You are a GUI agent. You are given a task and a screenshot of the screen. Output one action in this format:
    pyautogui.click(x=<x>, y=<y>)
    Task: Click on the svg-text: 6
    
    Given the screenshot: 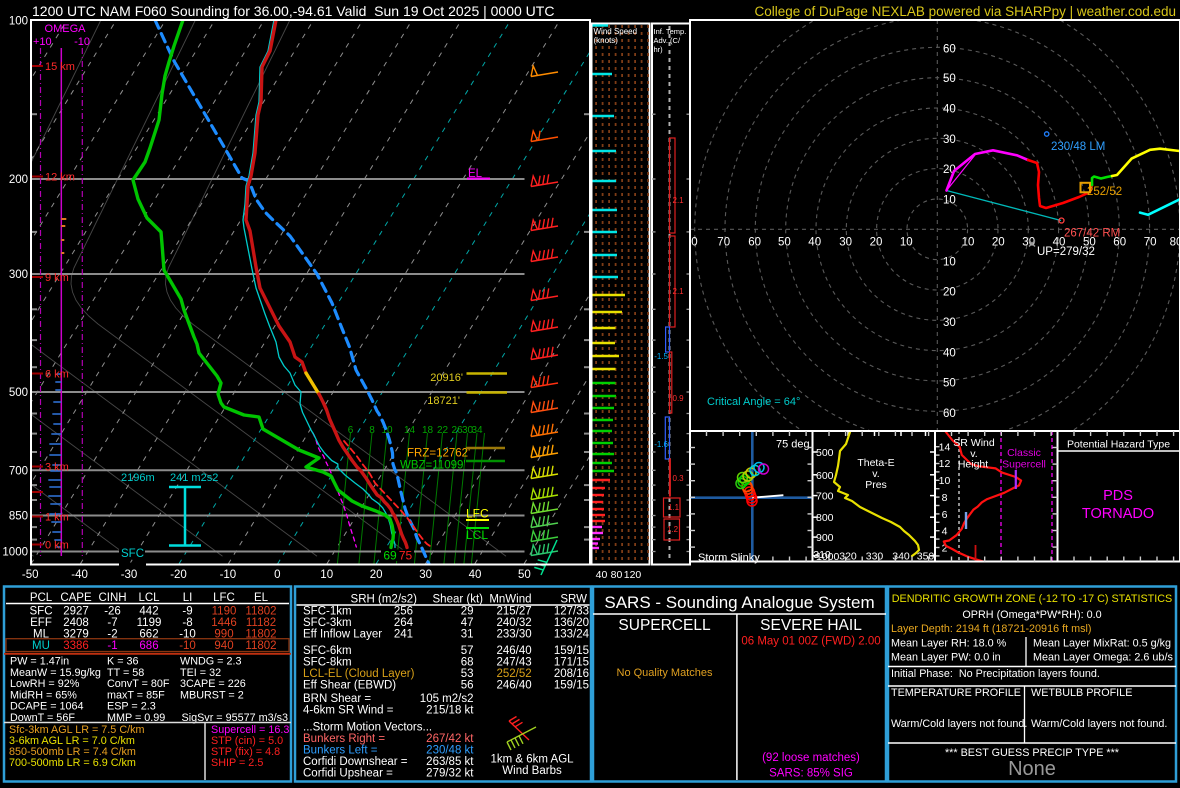 What is the action you would take?
    pyautogui.click(x=945, y=515)
    